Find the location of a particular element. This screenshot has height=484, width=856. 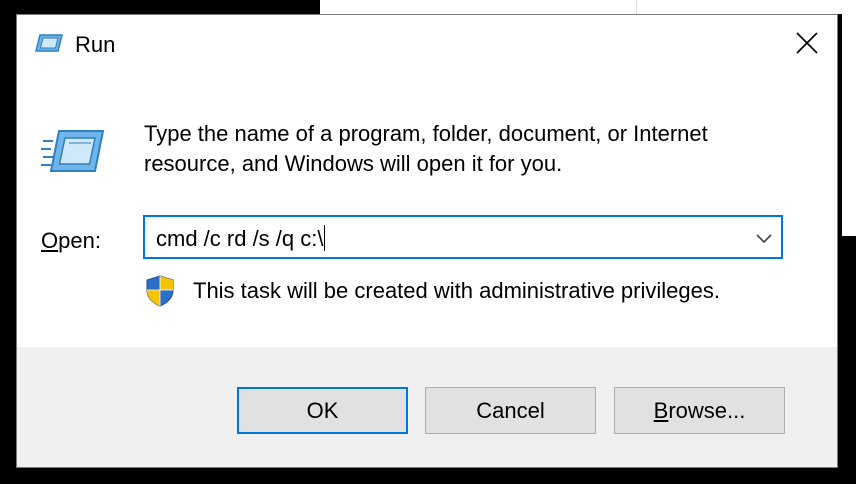

background-window-top is located at coordinates (478, 7).